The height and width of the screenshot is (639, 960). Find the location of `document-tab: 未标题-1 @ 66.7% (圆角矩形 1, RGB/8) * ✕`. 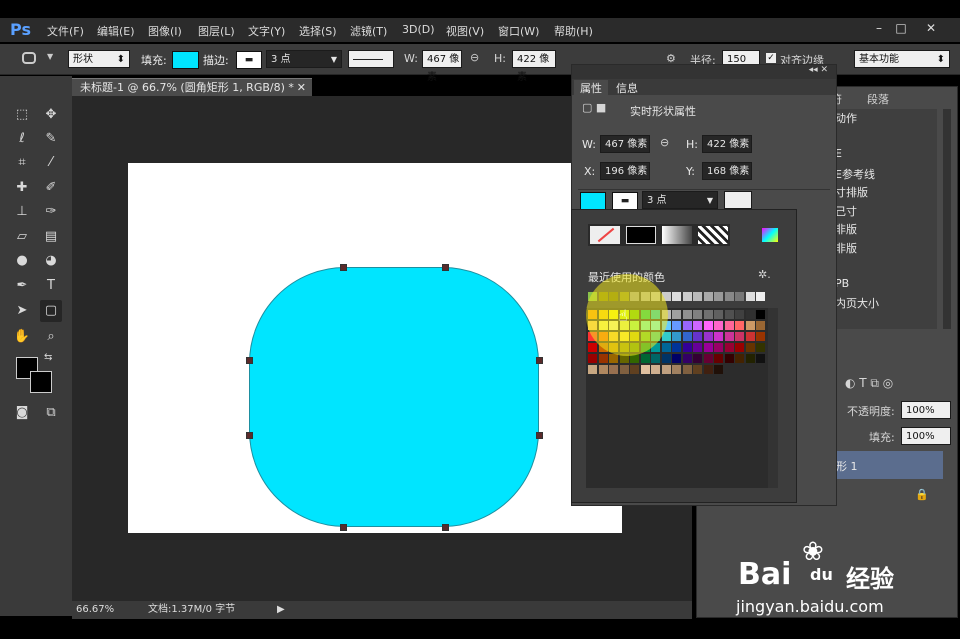

document-tab: 未标题-1 @ 66.7% (圆角矩形 1, RGB/8) * ✕ is located at coordinates (192, 87).